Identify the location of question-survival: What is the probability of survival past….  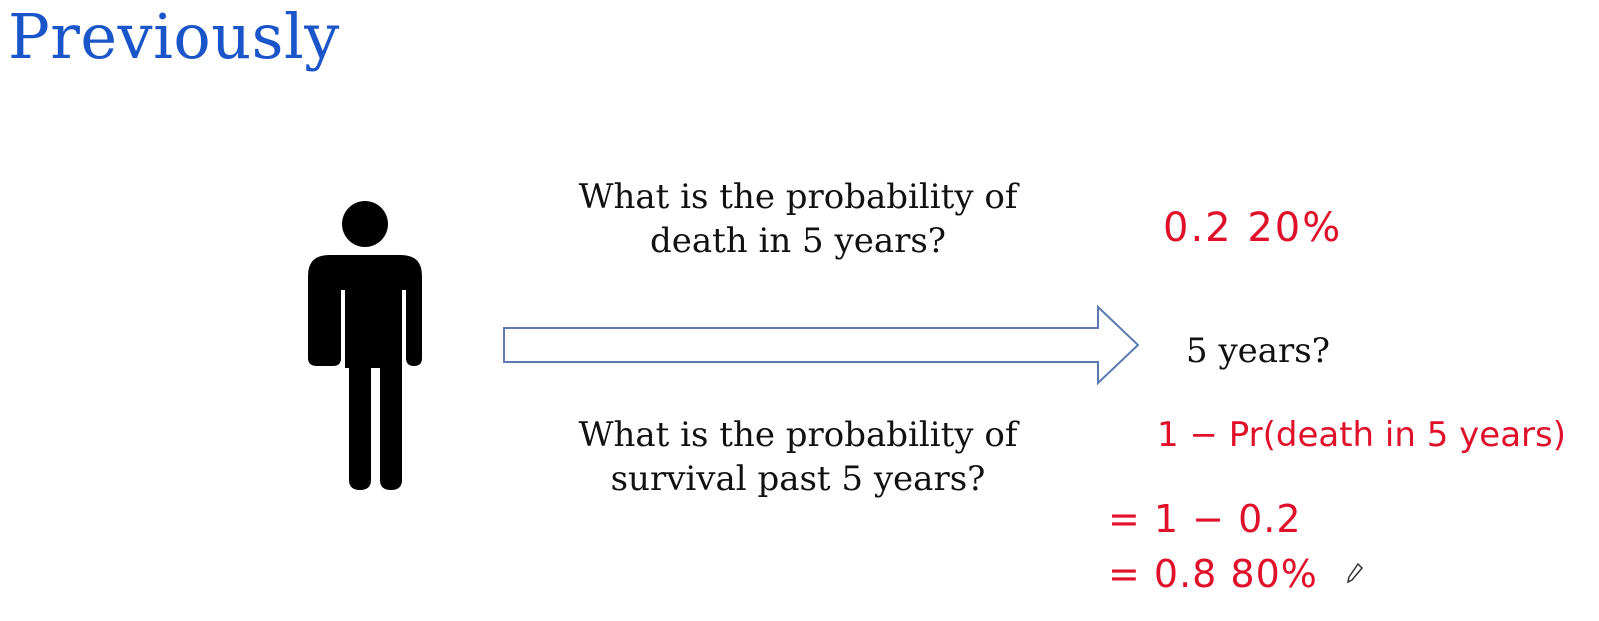
(798, 457).